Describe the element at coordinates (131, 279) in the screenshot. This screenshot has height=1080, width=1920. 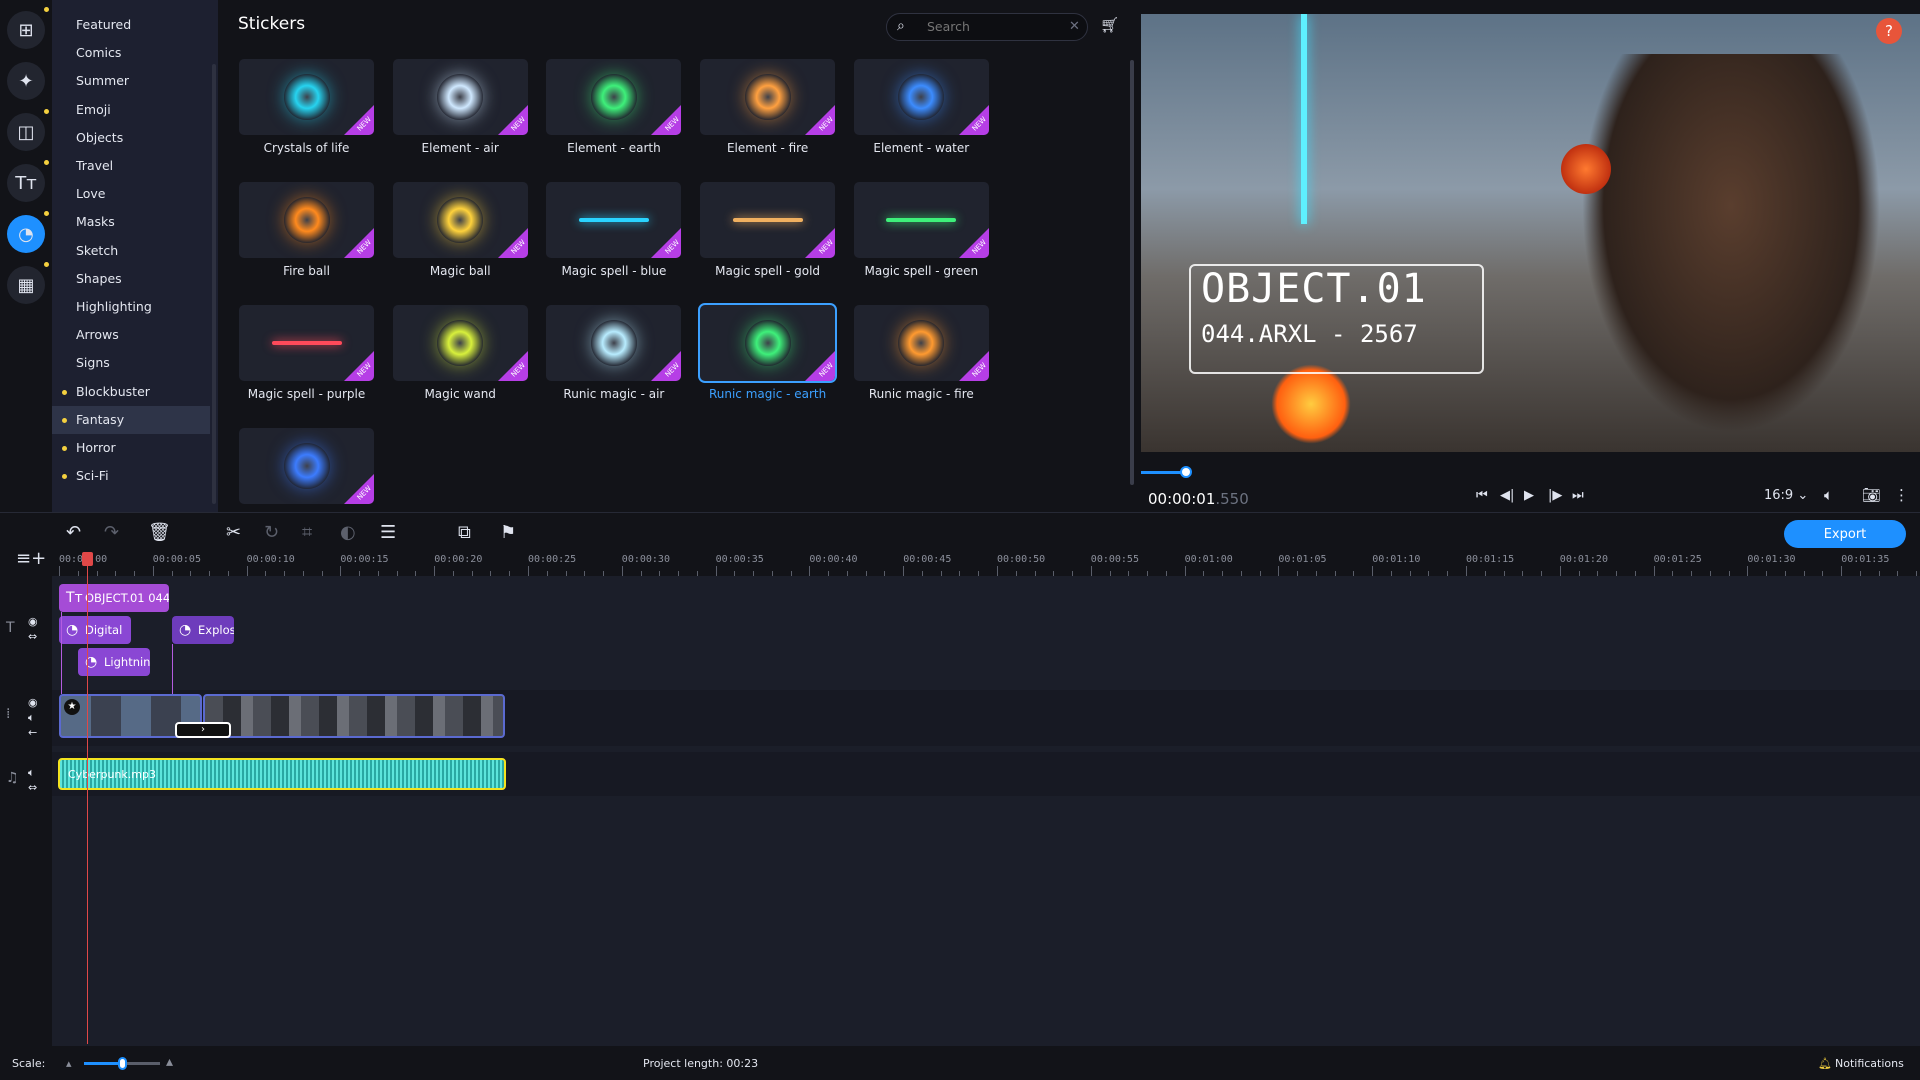
I see `category-shapes: Shapes` at that location.